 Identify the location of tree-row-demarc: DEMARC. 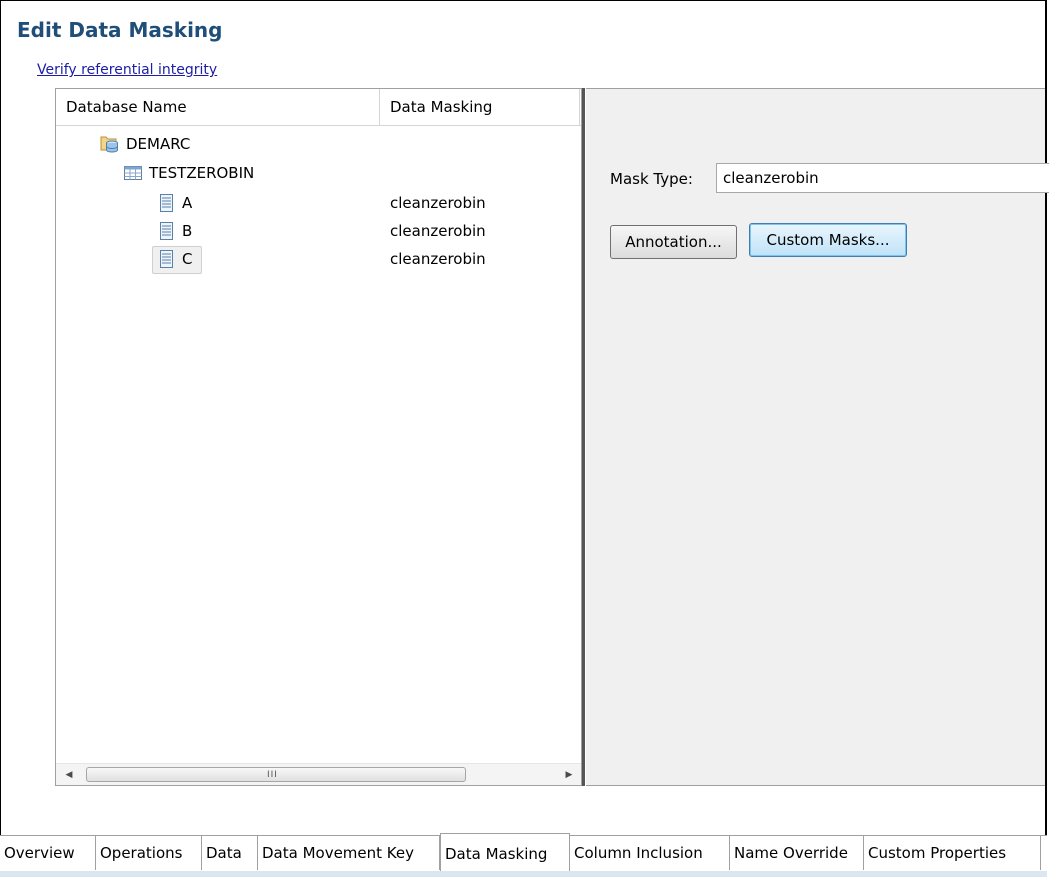
(318, 144).